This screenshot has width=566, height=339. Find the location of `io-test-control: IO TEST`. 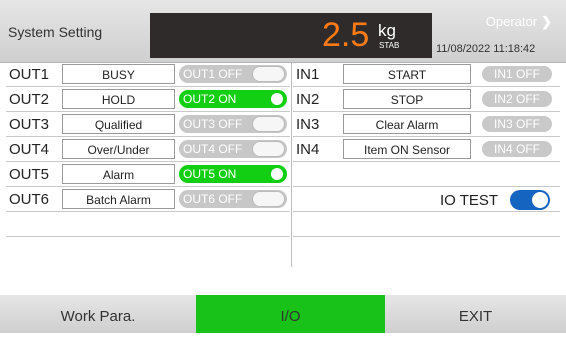

io-test-control: IO TEST is located at coordinates (500, 200).